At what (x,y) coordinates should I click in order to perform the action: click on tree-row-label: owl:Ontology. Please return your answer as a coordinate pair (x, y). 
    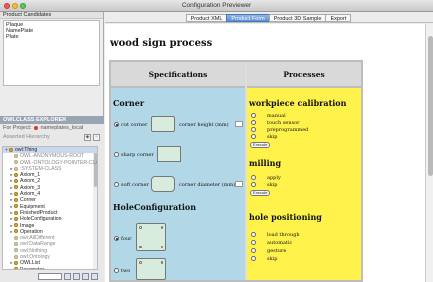
    Looking at the image, I should click on (35, 257).